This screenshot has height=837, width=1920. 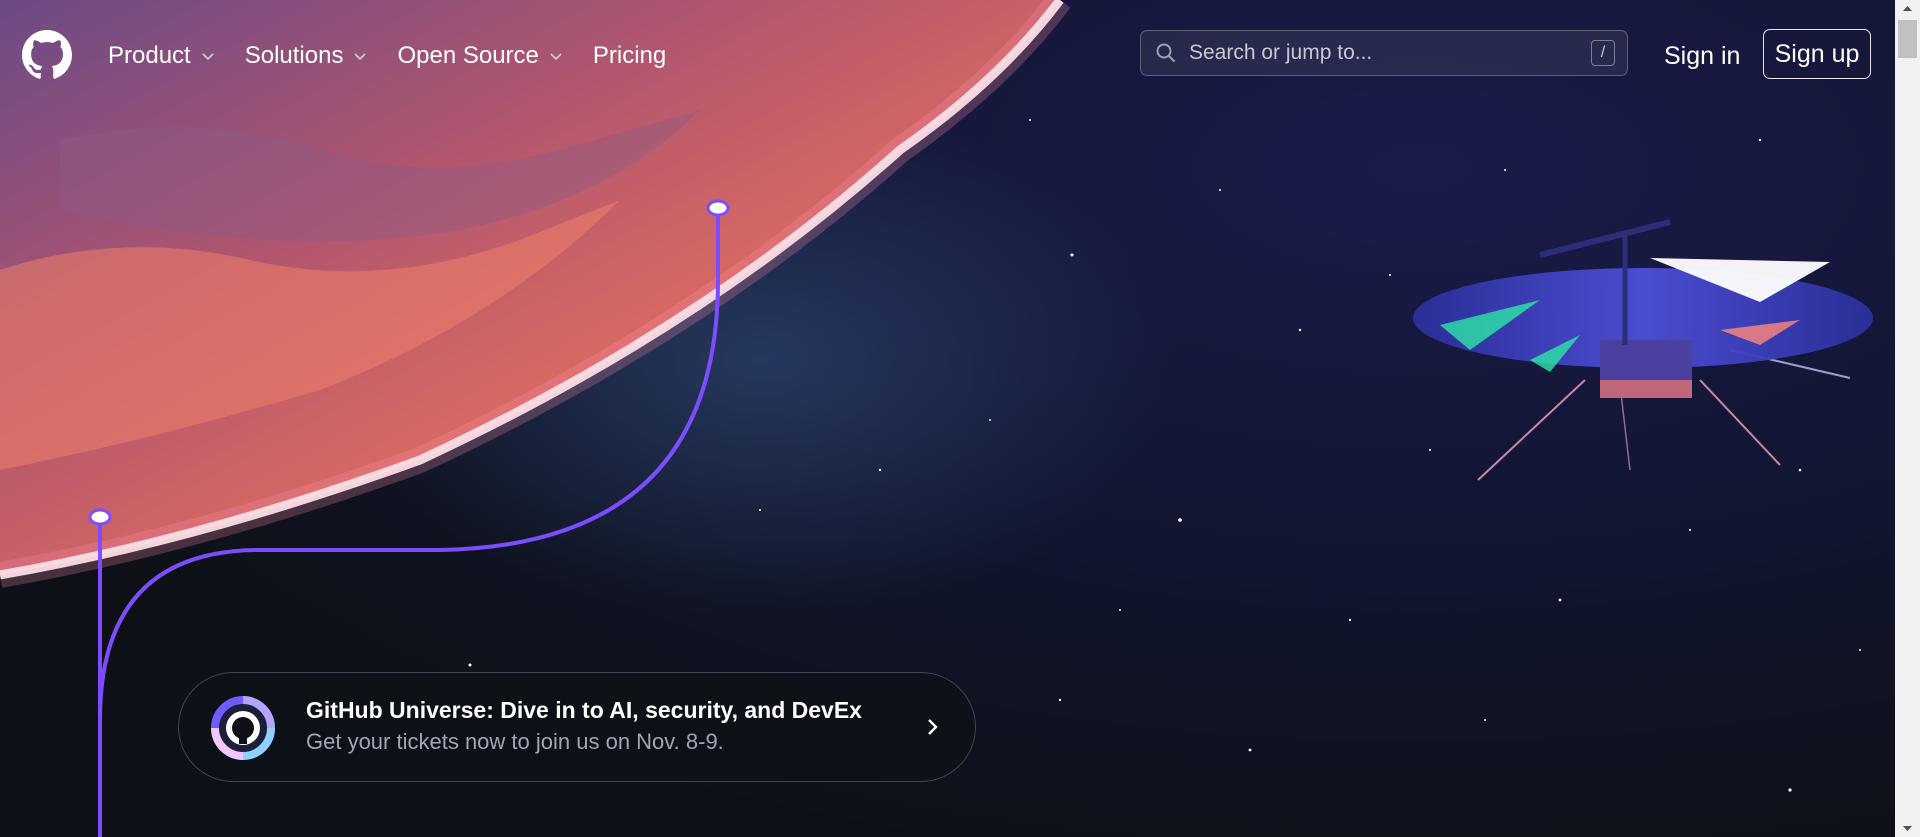 What do you see at coordinates (243, 728) in the screenshot?
I see `universe-octocat-icon` at bounding box center [243, 728].